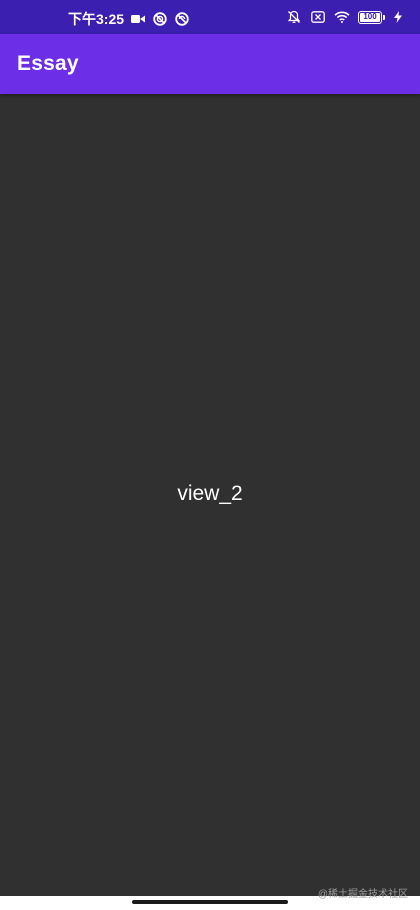  Describe the element at coordinates (342, 17) in the screenshot. I see `wifi-icon` at that location.